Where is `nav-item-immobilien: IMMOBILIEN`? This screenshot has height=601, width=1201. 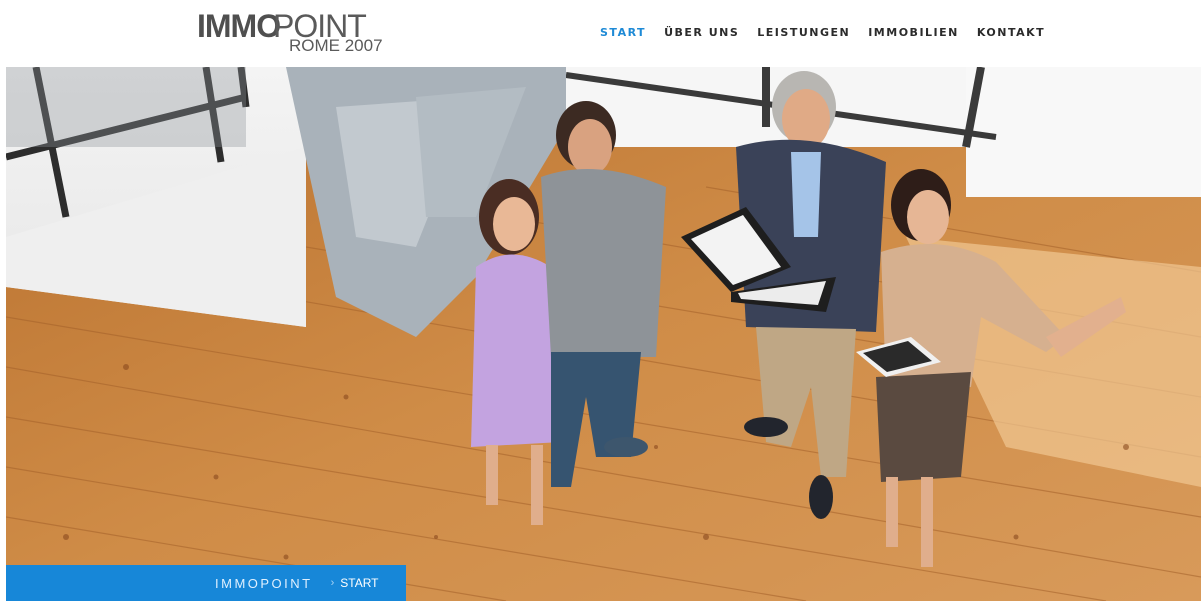 nav-item-immobilien: IMMOBILIEN is located at coordinates (913, 32).